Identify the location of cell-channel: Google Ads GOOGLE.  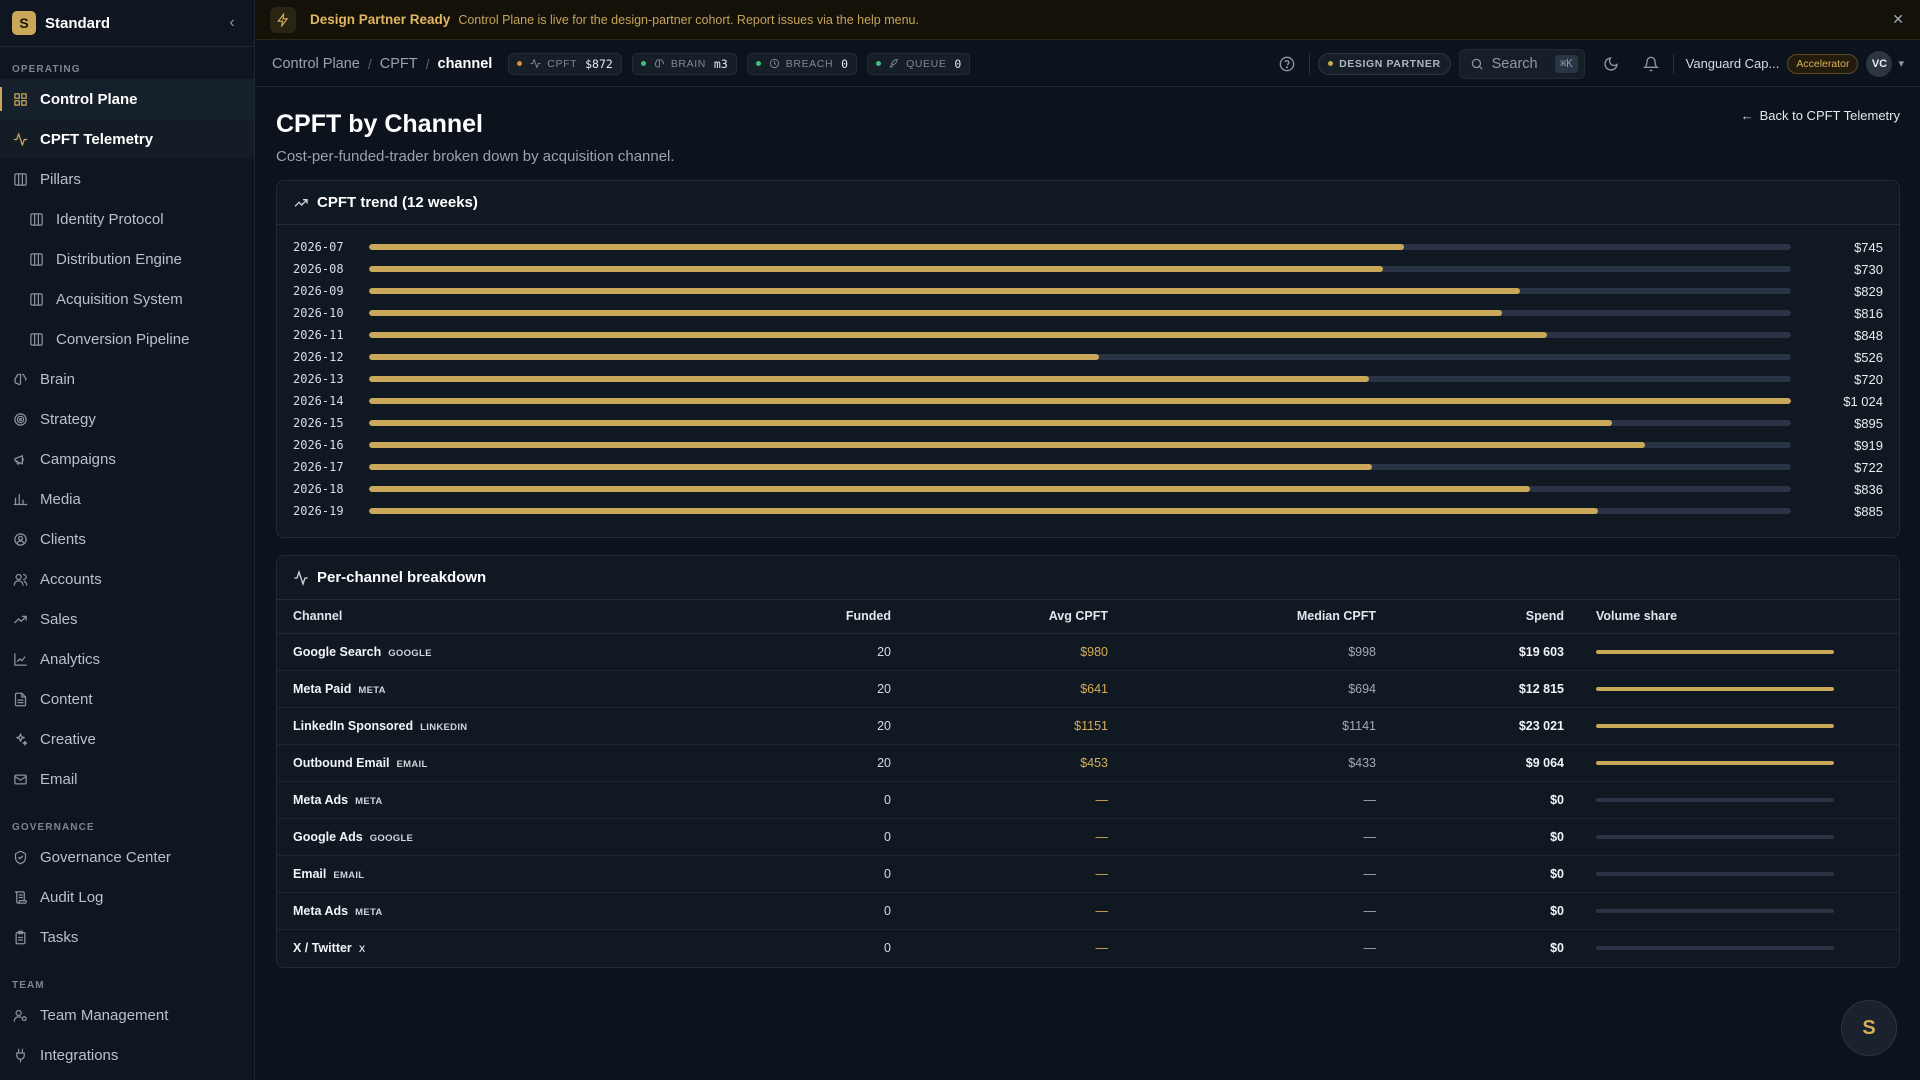
(512, 837).